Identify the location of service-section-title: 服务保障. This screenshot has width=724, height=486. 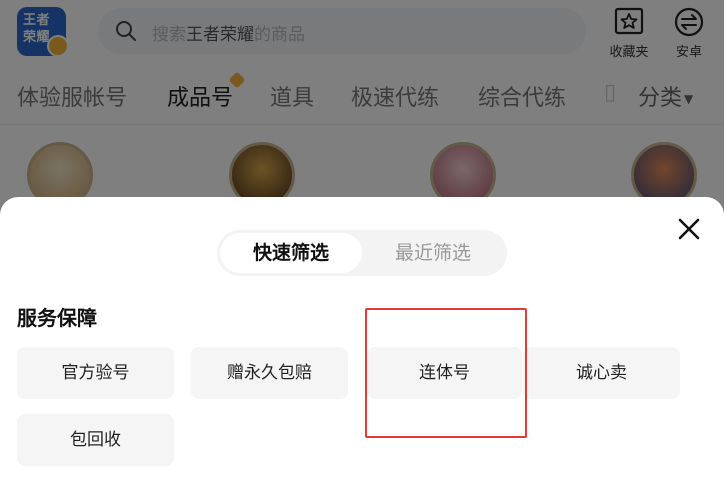
(57, 318).